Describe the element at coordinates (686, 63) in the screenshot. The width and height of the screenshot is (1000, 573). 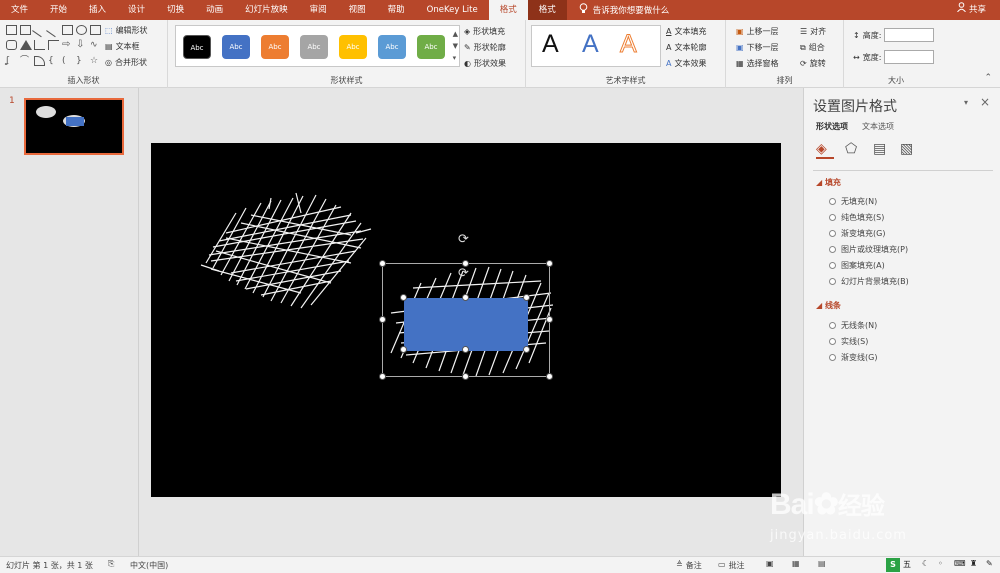
I see `text-effect-button: A 文本效果` at that location.